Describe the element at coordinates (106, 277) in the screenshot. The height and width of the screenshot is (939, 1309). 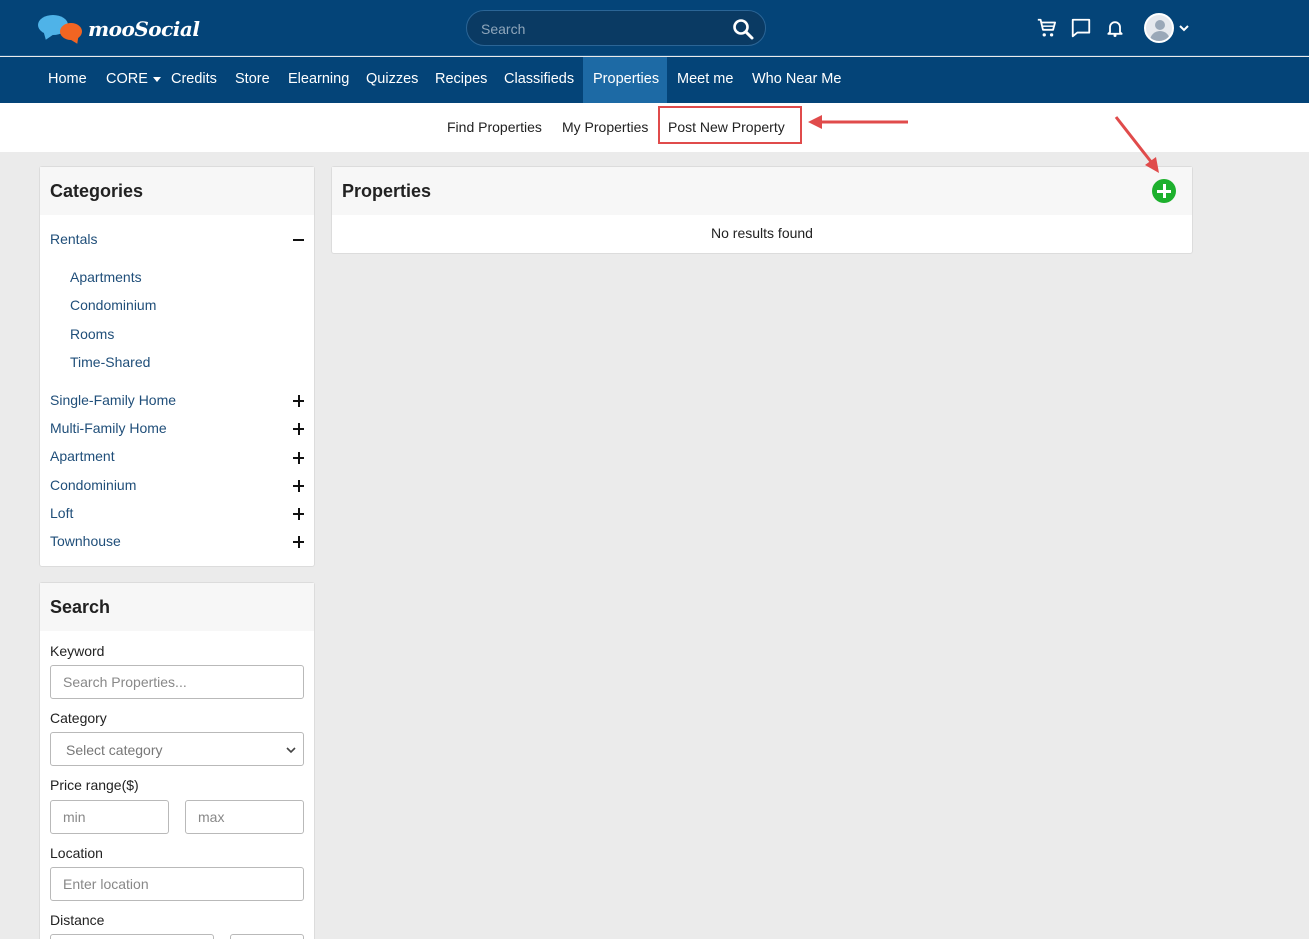
I see `category-apartments: Apartments` at that location.